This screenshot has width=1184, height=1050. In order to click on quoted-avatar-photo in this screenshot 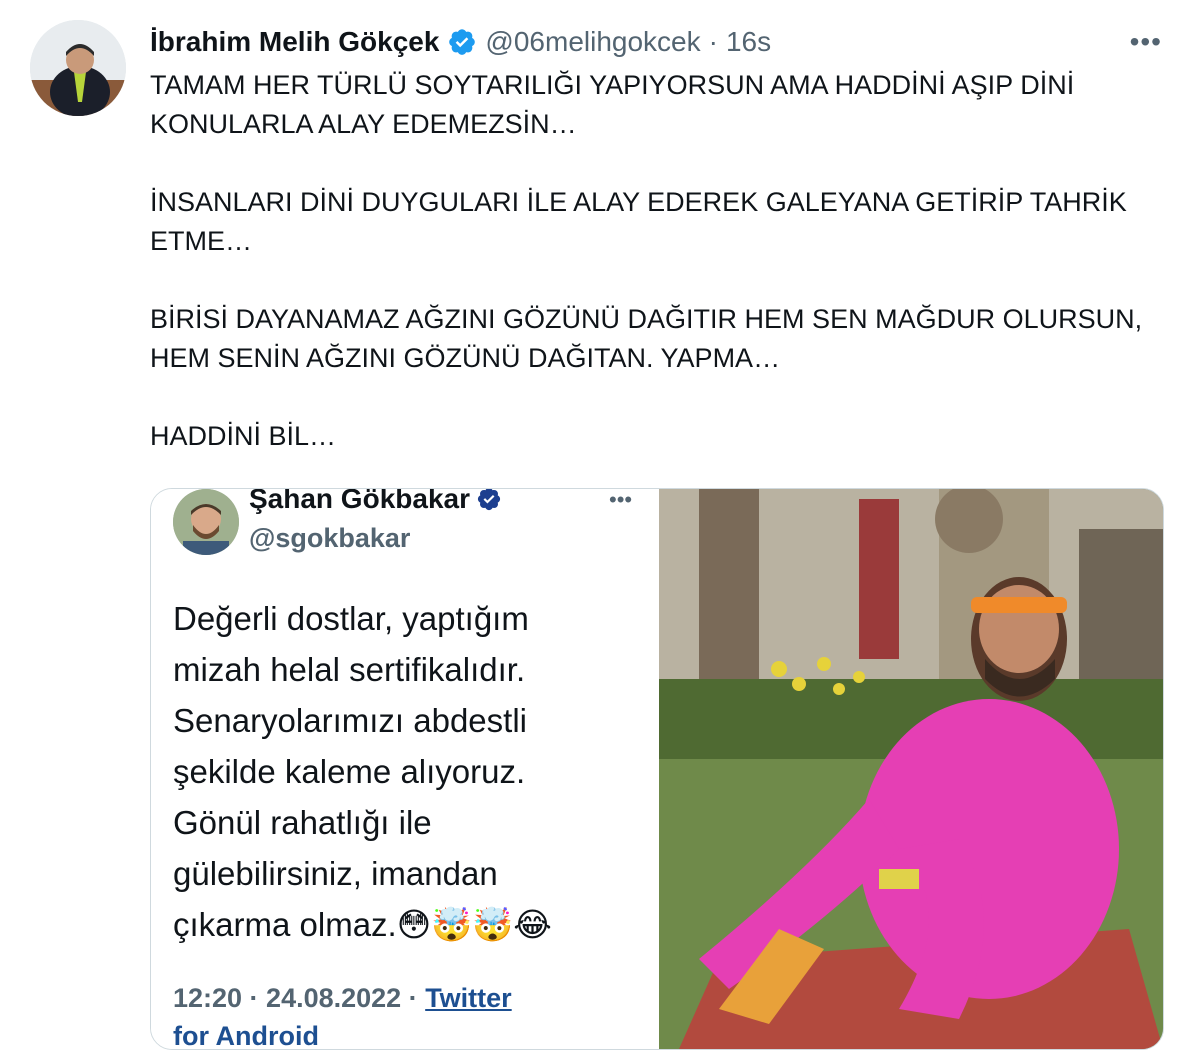, I will do `click(206, 522)`.